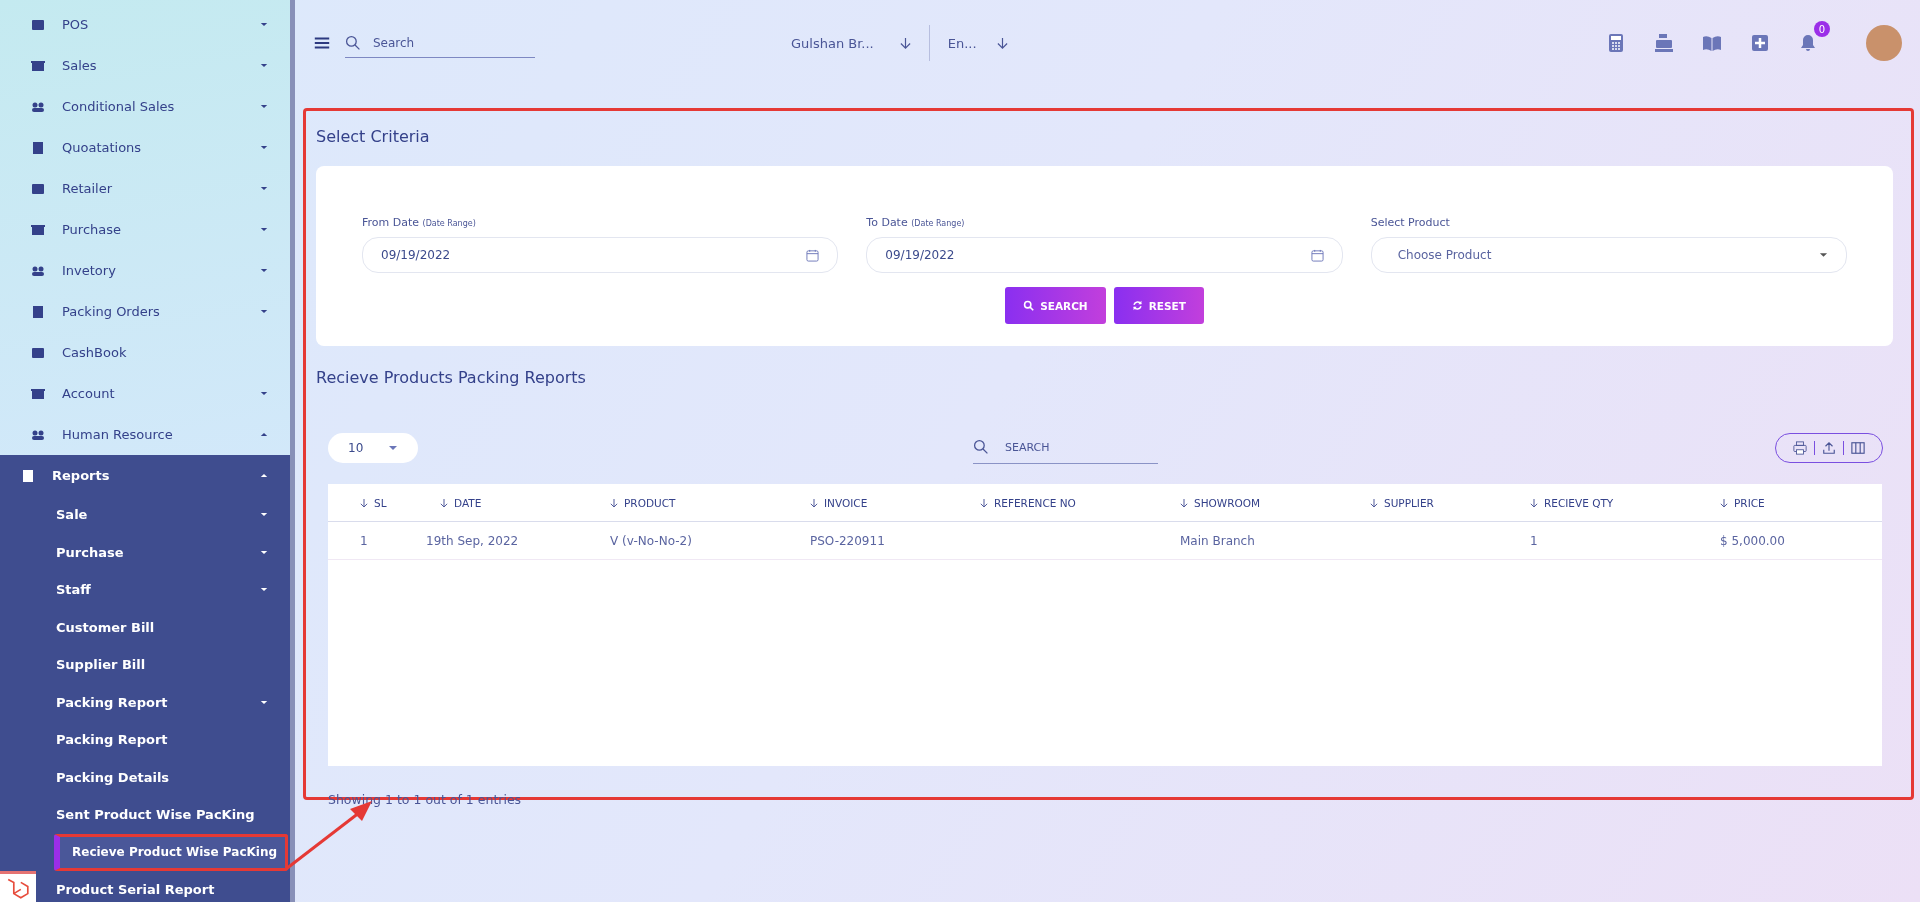  I want to click on sidebar-item: Packing Orders, so click(145, 311).